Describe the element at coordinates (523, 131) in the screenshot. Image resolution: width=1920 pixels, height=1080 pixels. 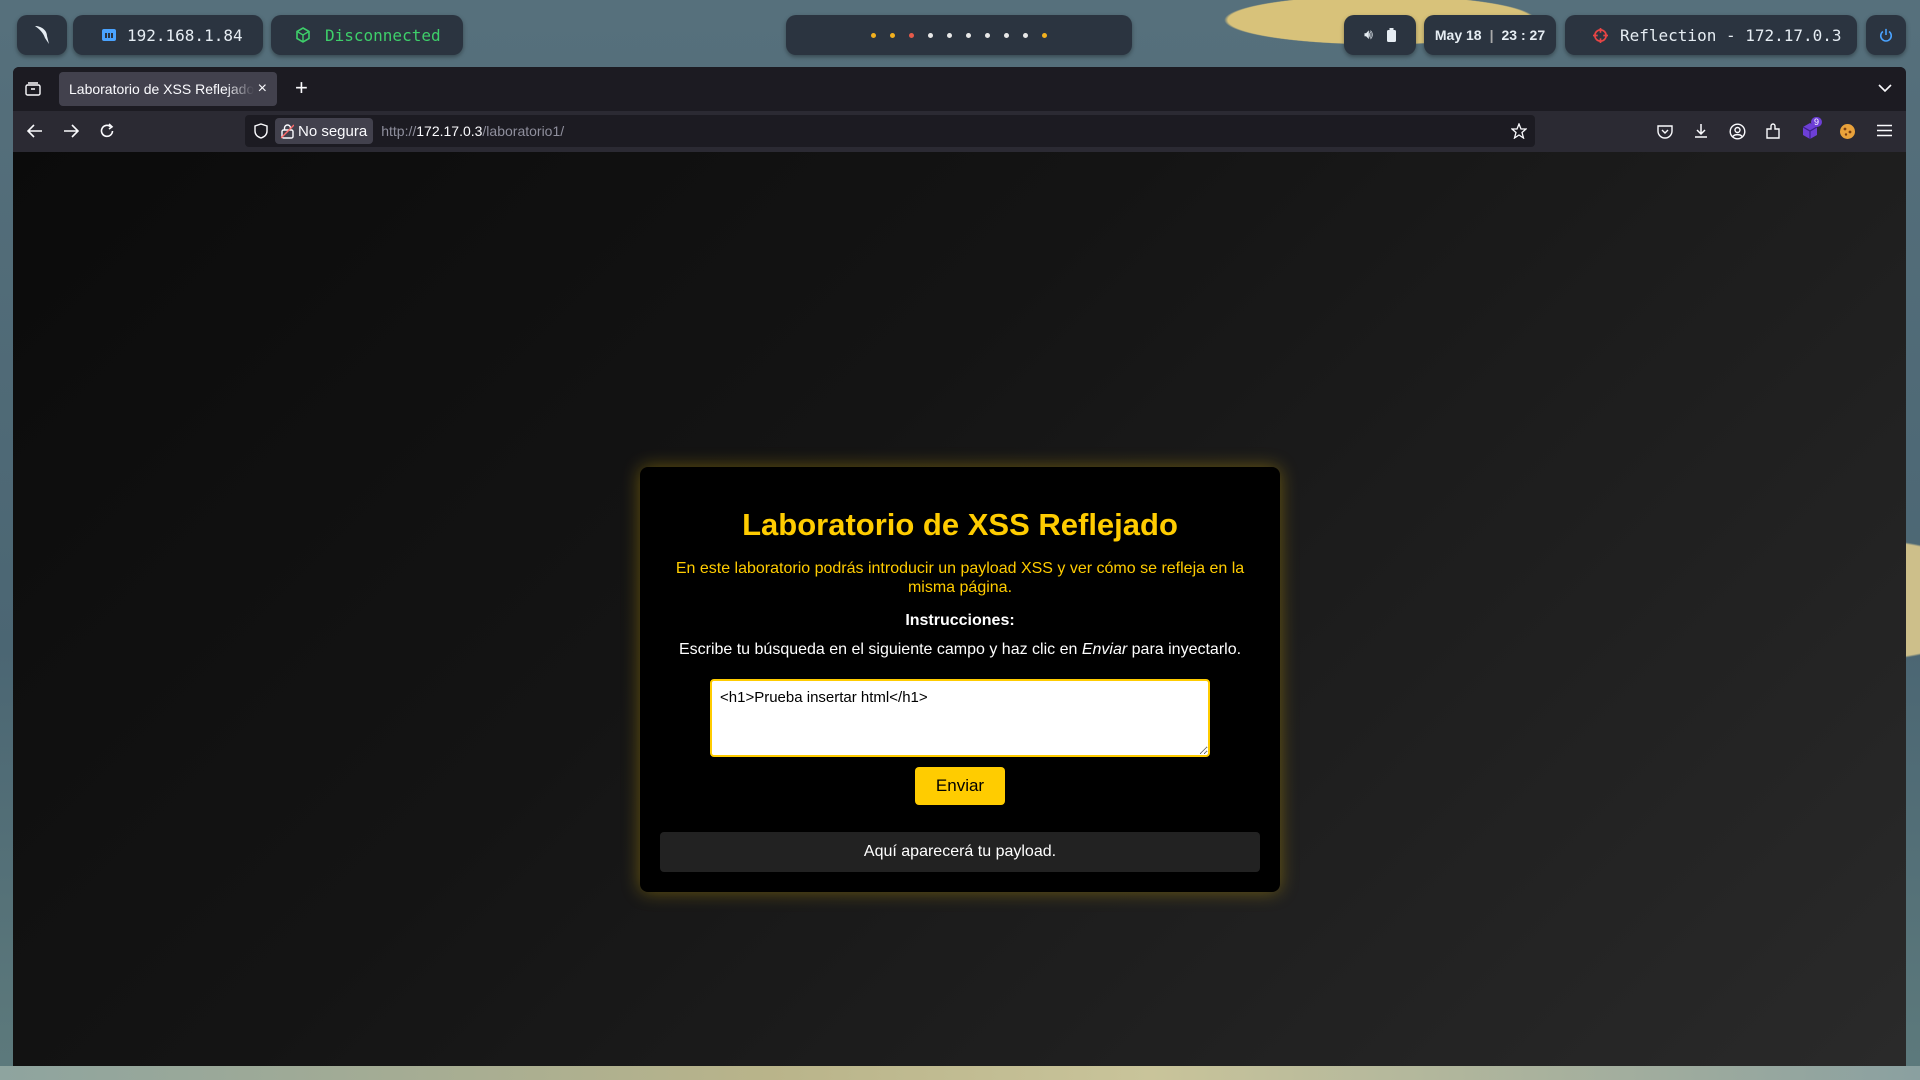
I see `url-path: /laboratorio1/` at that location.